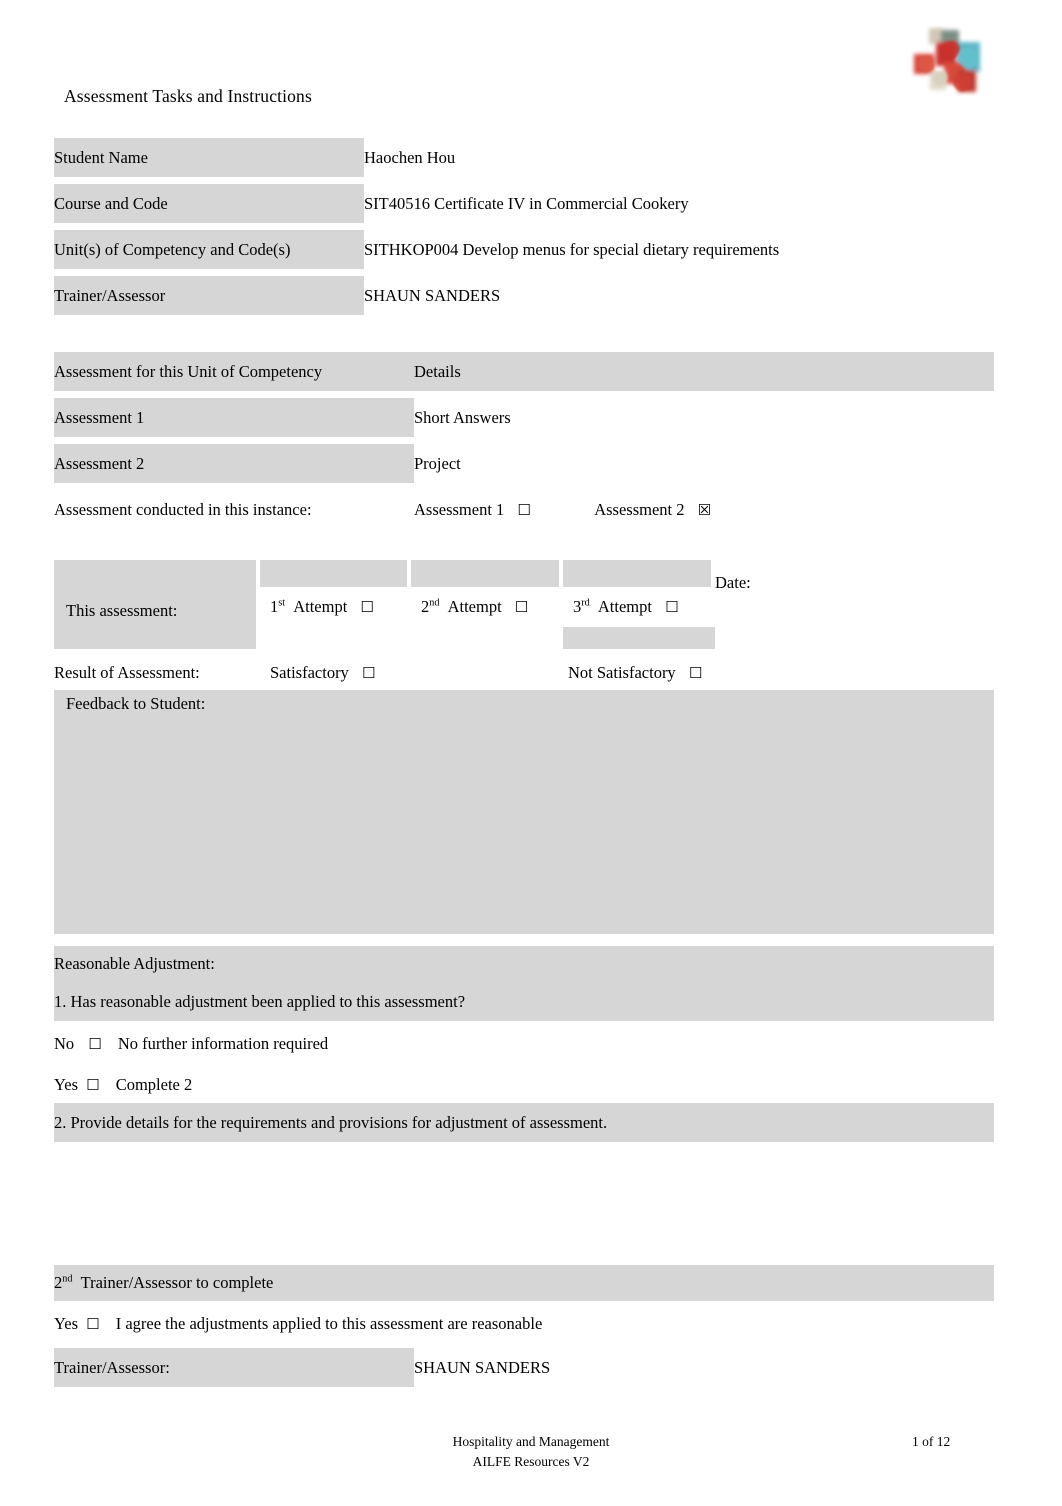 This screenshot has height=1506, width=1062. I want to click on attempt-row: This assessment: Date:, so click(524, 593).